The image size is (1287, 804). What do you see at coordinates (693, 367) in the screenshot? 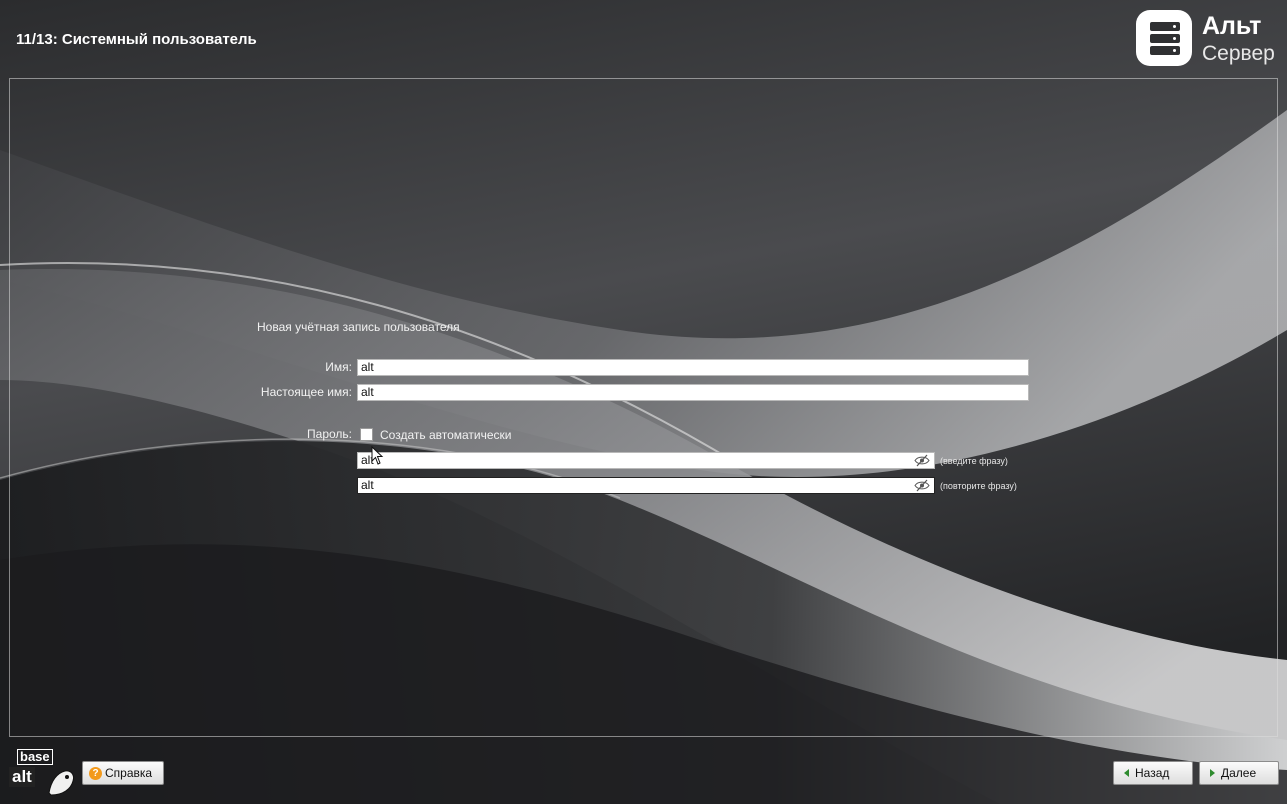
I see `name-input: alt` at bounding box center [693, 367].